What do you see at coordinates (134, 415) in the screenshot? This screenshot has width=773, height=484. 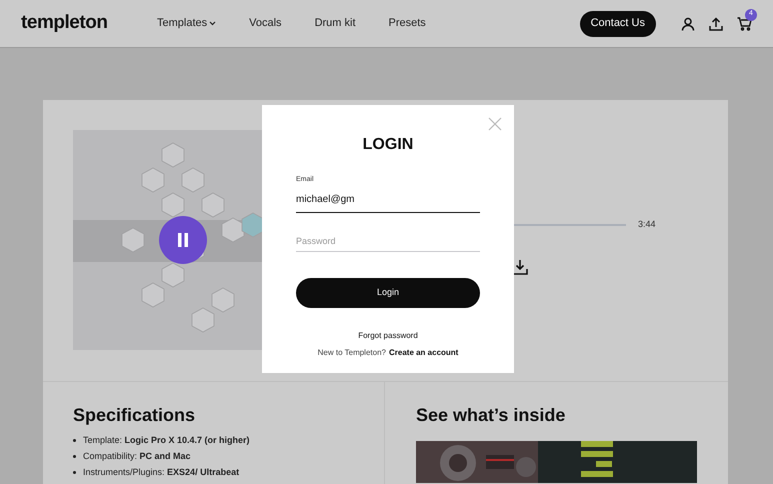 I see `section-title: Specifications` at bounding box center [134, 415].